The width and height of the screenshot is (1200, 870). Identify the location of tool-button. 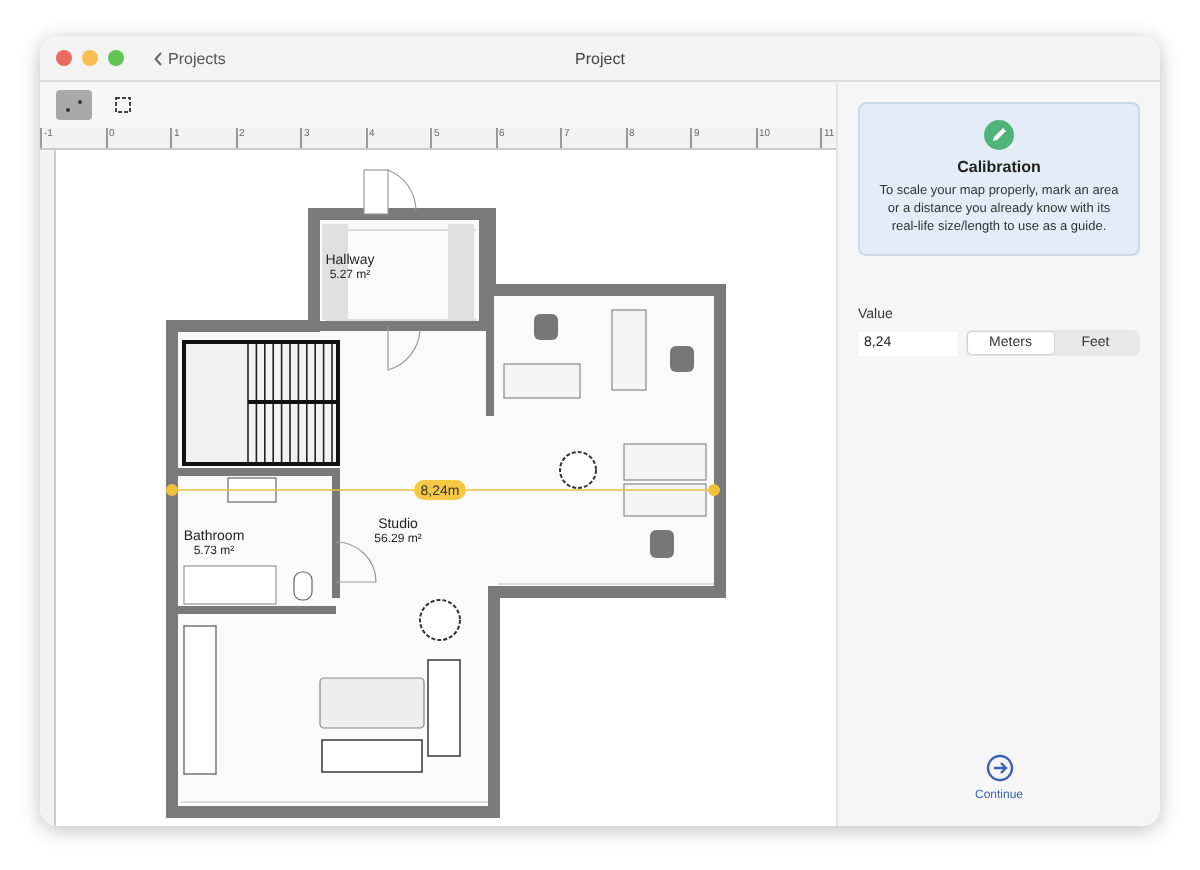
(74, 105).